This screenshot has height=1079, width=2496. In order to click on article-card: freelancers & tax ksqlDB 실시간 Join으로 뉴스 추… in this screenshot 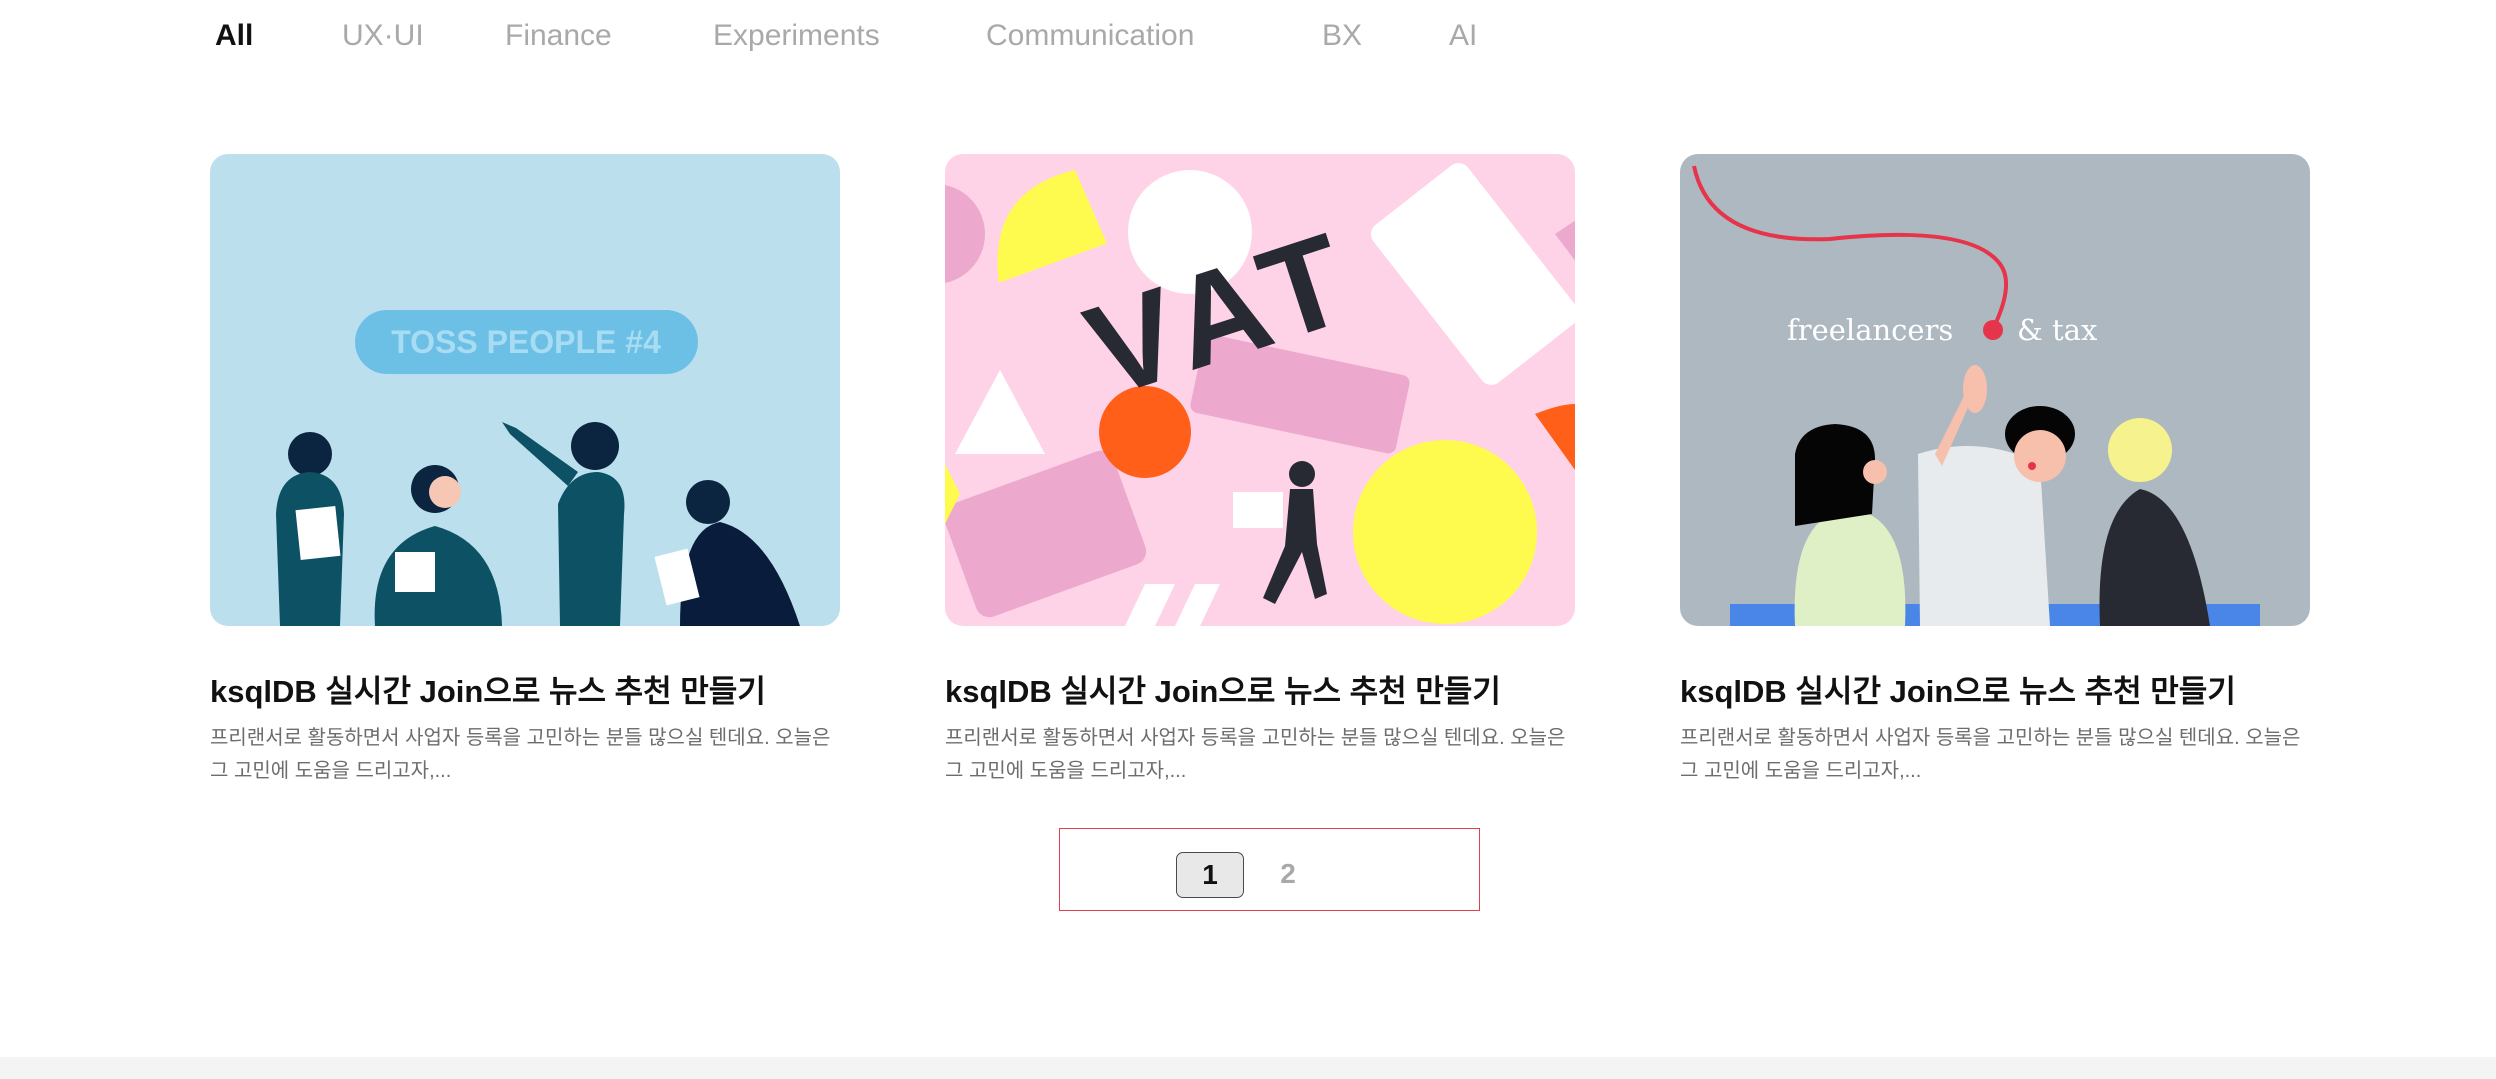, I will do `click(1995, 471)`.